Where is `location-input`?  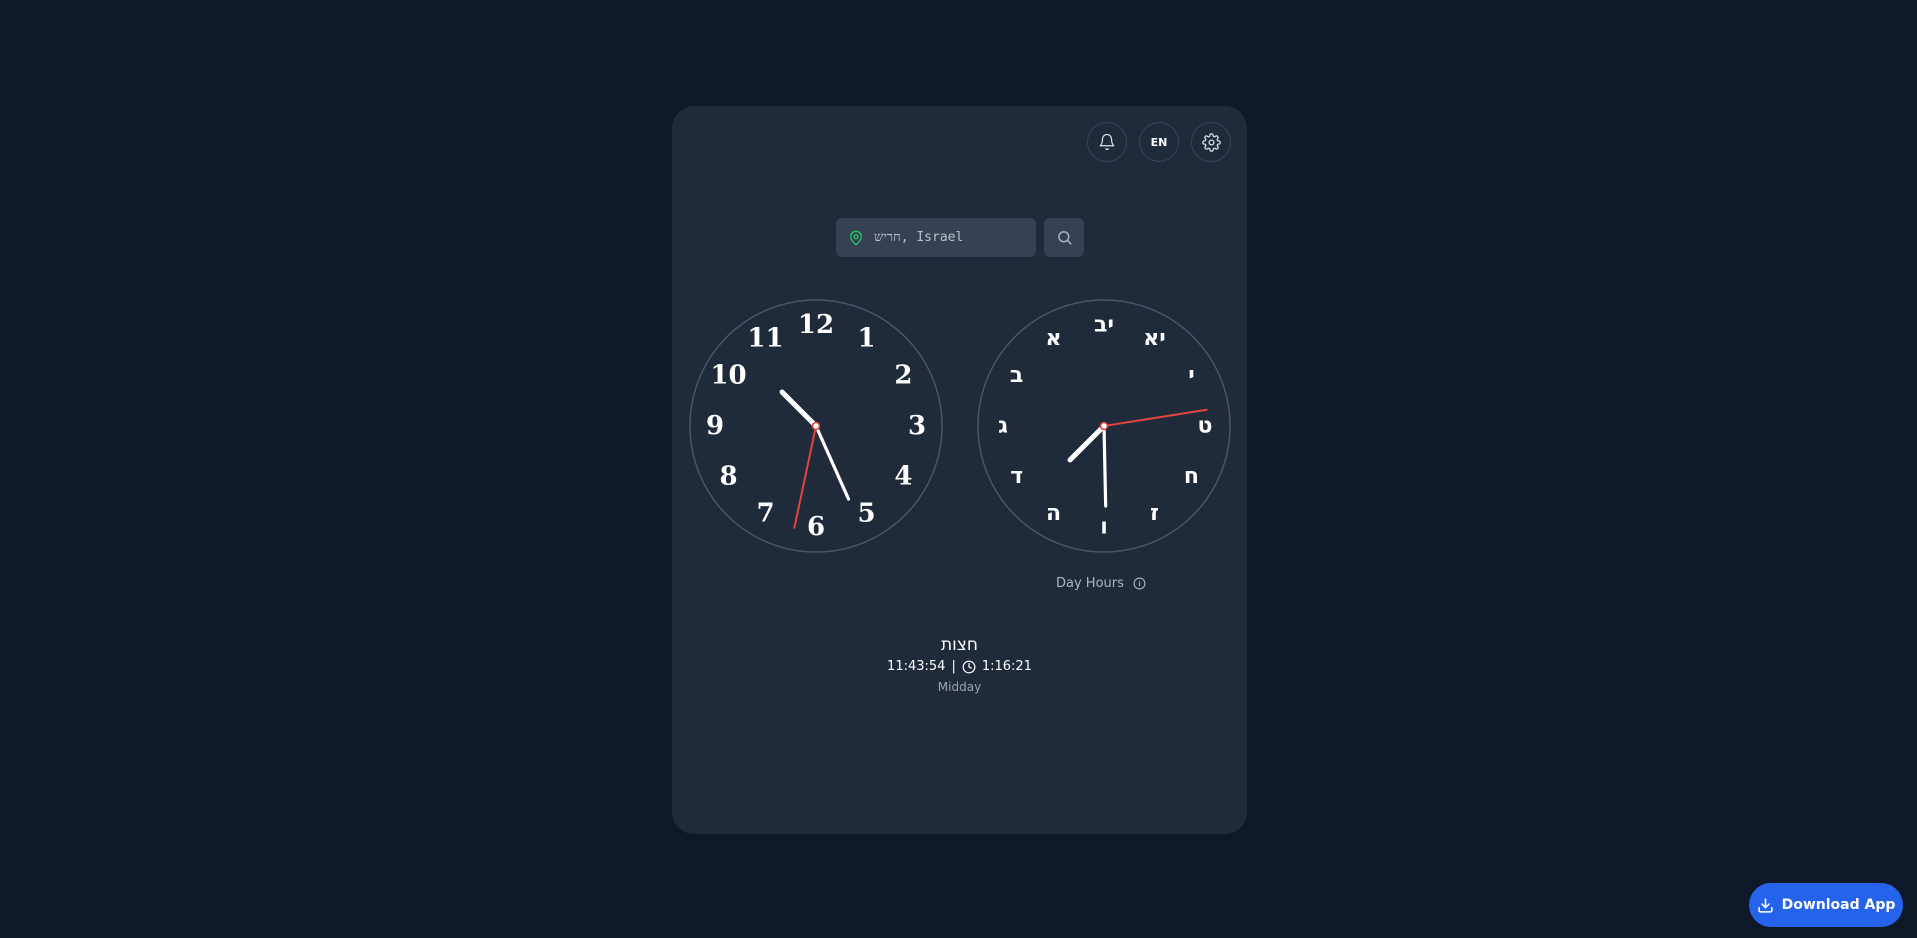
location-input is located at coordinates (949, 237).